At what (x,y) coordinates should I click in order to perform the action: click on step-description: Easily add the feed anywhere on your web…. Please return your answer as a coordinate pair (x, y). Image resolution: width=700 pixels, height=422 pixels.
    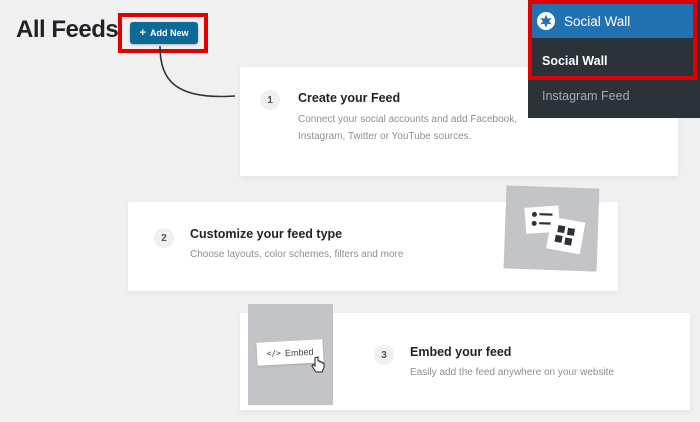
    Looking at the image, I should click on (512, 372).